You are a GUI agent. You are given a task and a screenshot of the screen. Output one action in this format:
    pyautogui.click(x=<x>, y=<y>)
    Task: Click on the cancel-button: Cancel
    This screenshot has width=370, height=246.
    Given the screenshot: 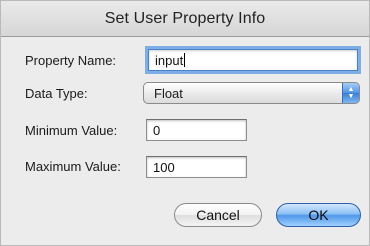 What is the action you would take?
    pyautogui.click(x=218, y=215)
    